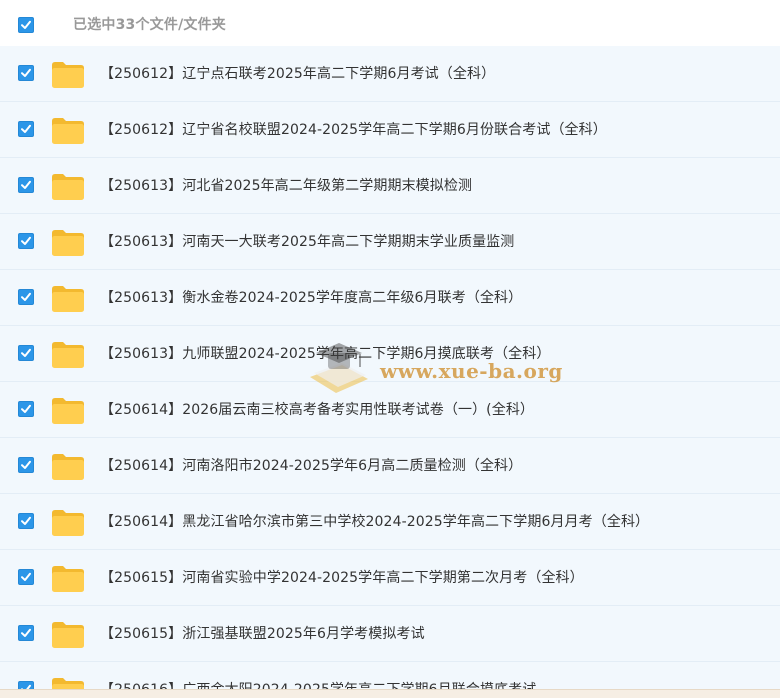 This screenshot has width=780, height=698. I want to click on file-row: 【250612】辽宁点石联考2025年高二下学期6月考试（全科）, so click(390, 74).